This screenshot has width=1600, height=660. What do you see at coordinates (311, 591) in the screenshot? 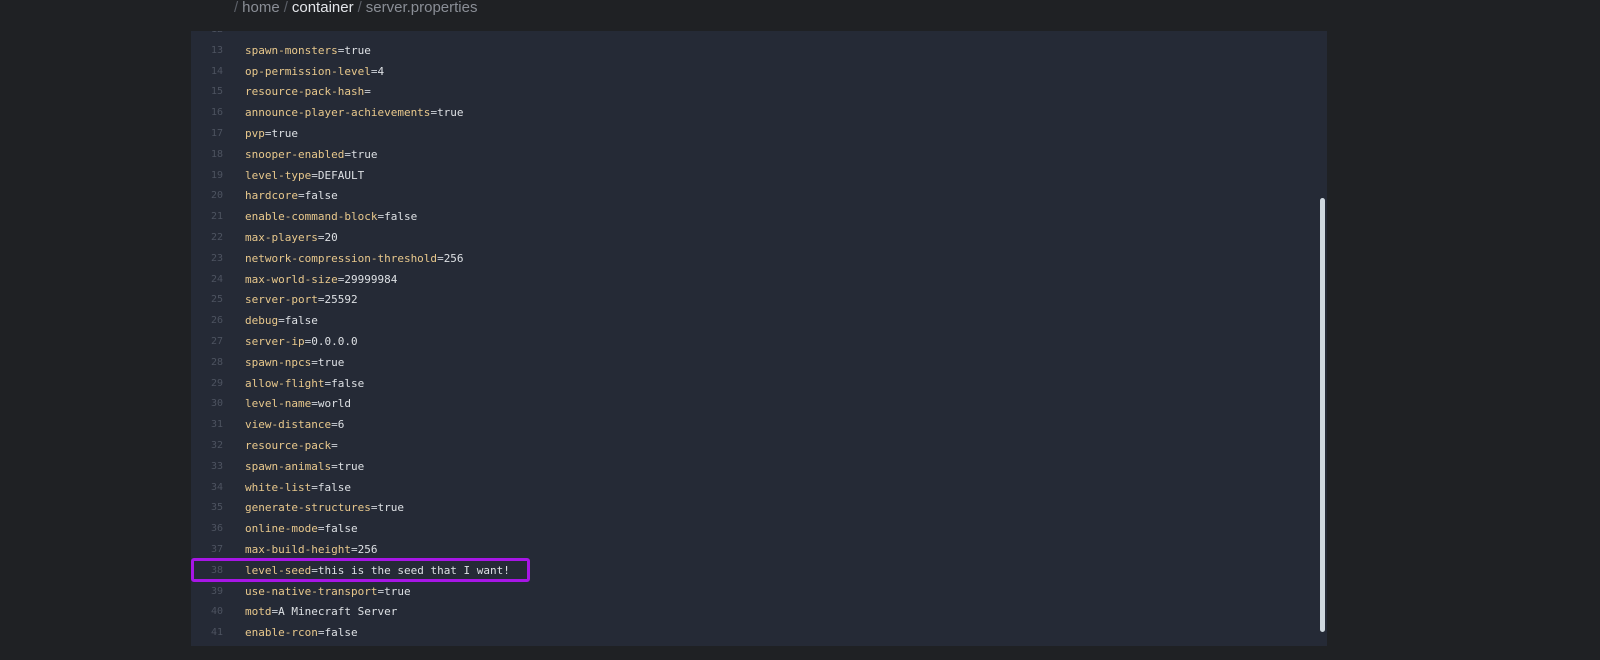
I see `property-key: use-native-transport` at bounding box center [311, 591].